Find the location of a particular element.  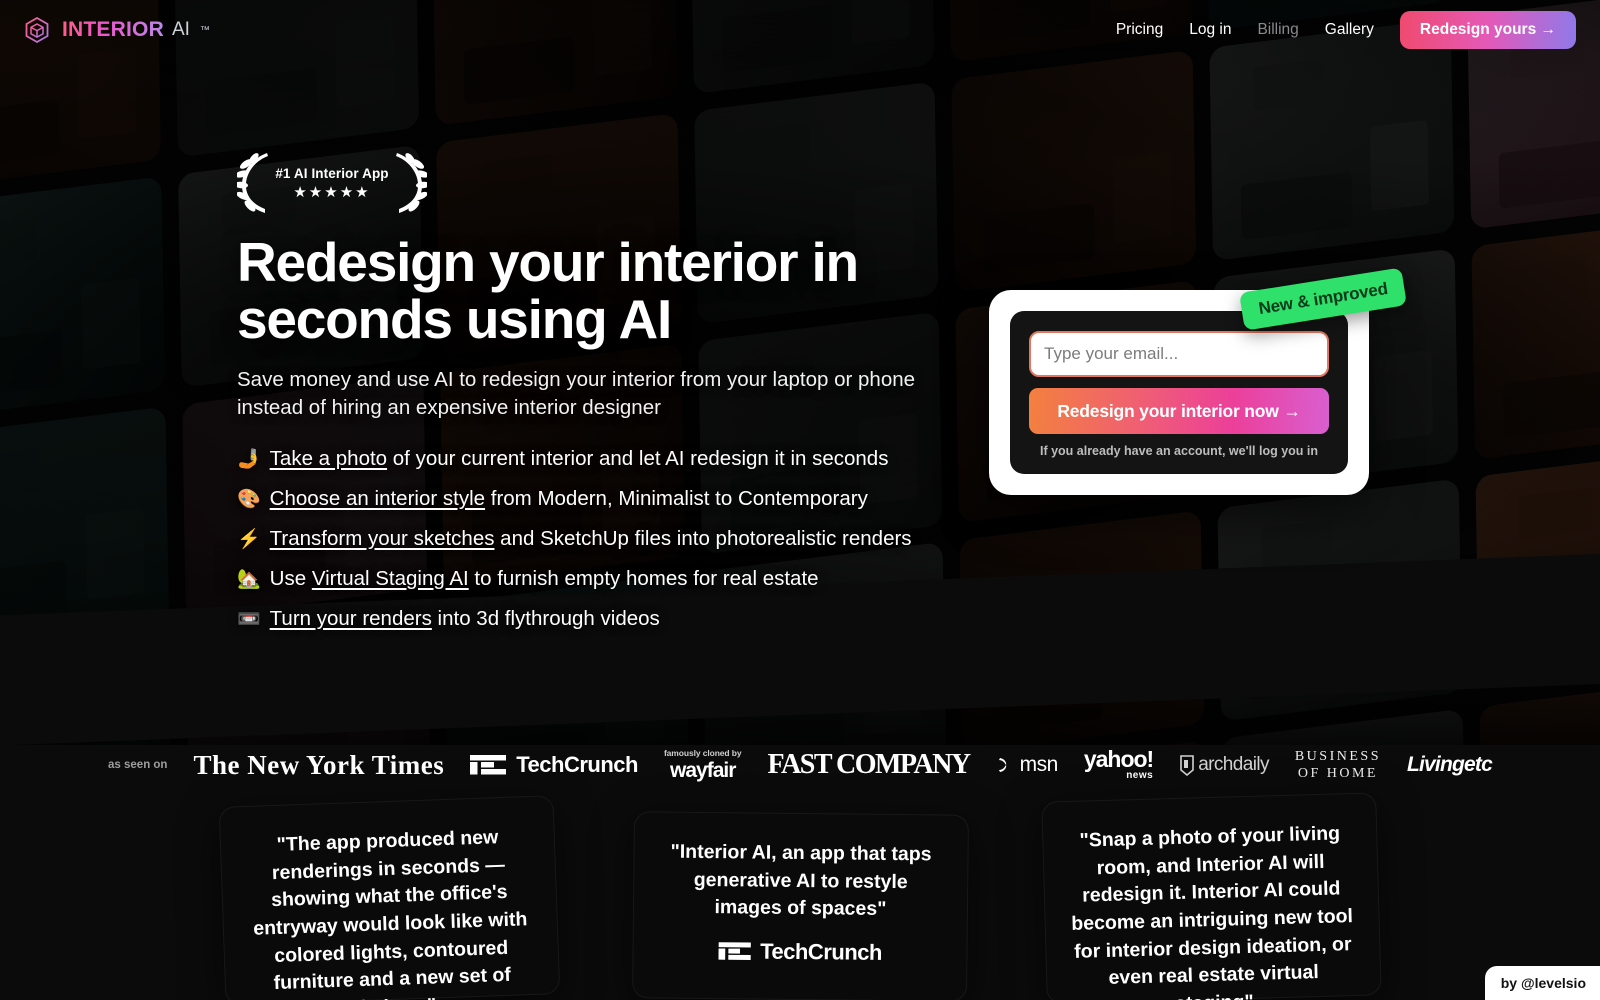

laurel-wreath-right-icon is located at coordinates (411, 183).